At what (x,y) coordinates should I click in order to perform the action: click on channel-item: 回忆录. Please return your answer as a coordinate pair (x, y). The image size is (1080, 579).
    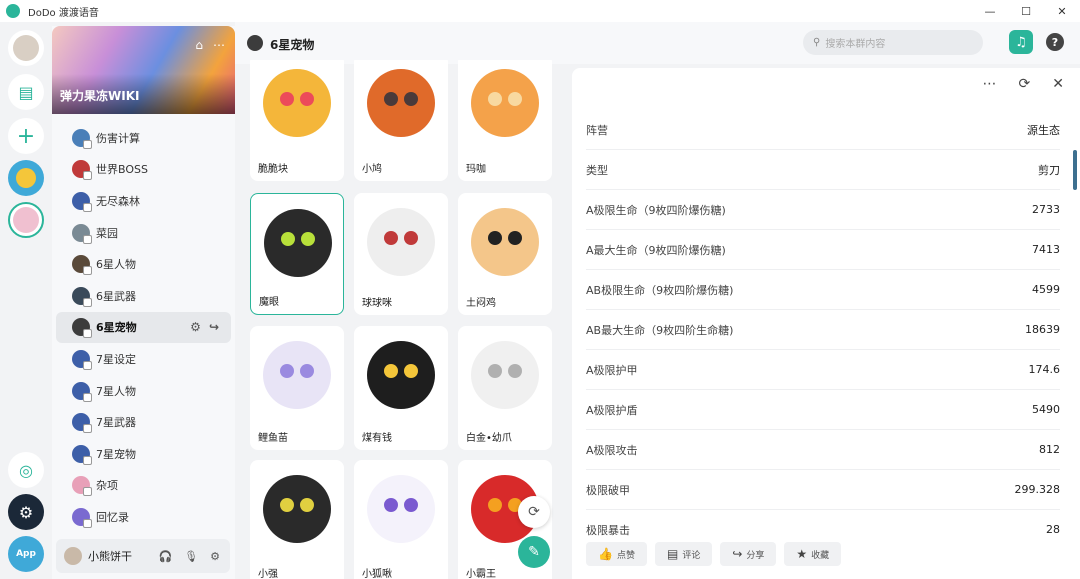
    Looking at the image, I should click on (143, 517).